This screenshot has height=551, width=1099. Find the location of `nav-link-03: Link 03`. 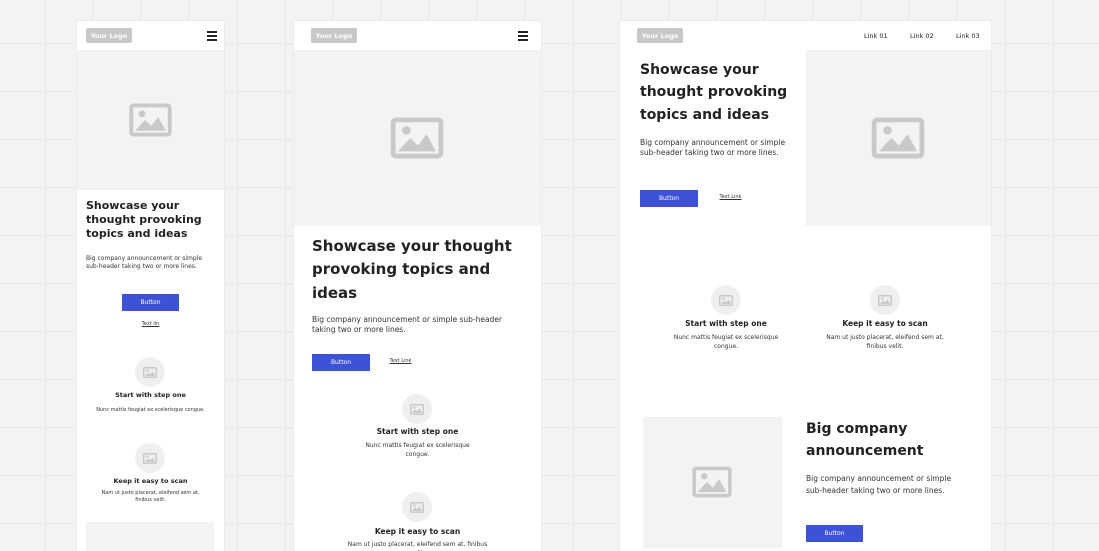

nav-link-03: Link 03 is located at coordinates (968, 36).